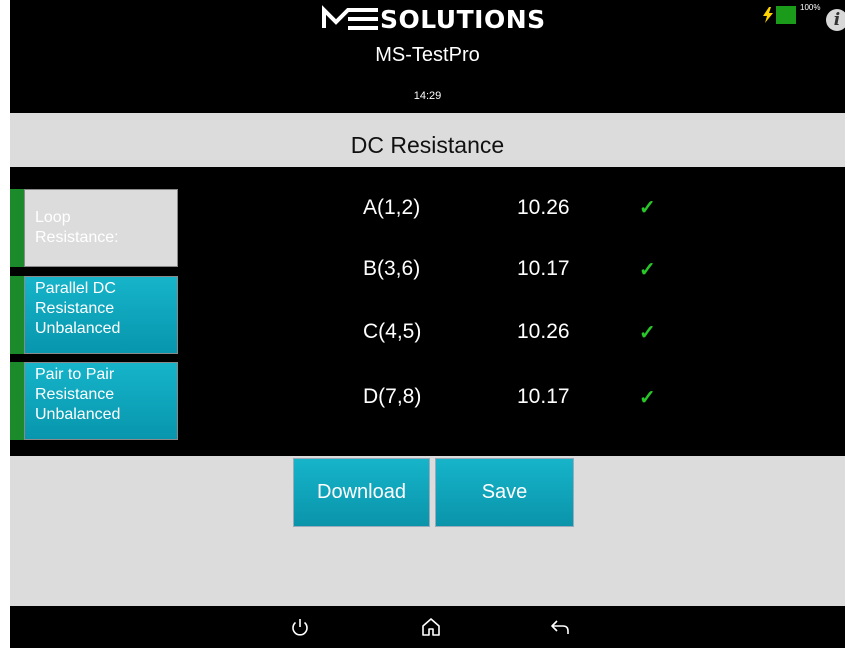  I want to click on pair-to-pair-resistance-button: Pair to Pair Resistance Unbalanced, so click(94, 401).